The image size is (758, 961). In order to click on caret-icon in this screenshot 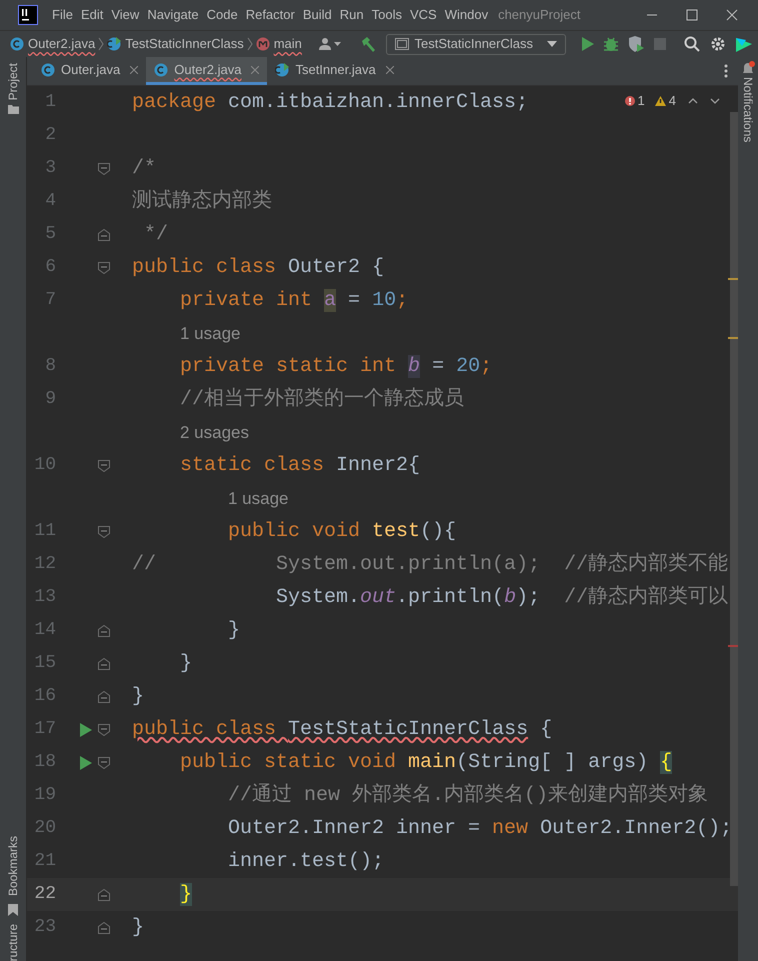, I will do `click(552, 44)`.